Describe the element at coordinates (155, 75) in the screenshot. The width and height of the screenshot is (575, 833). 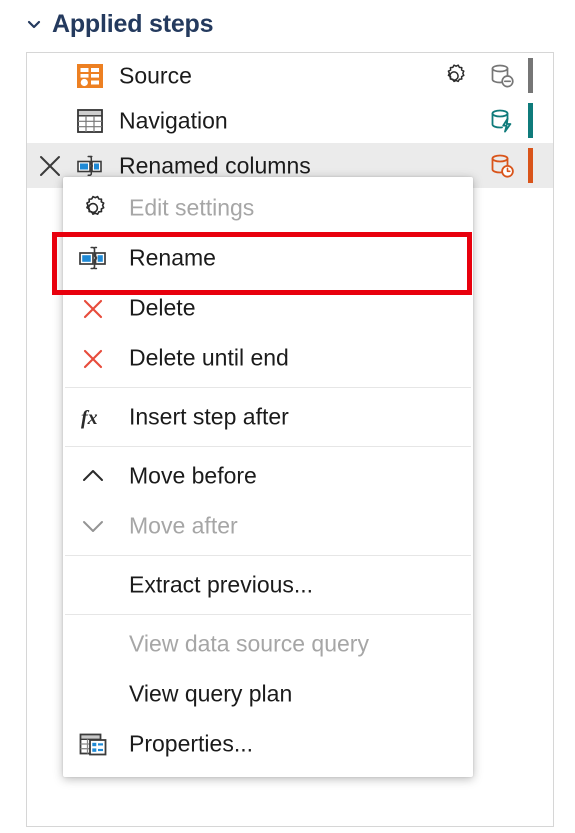
I see `step-label: Source` at that location.